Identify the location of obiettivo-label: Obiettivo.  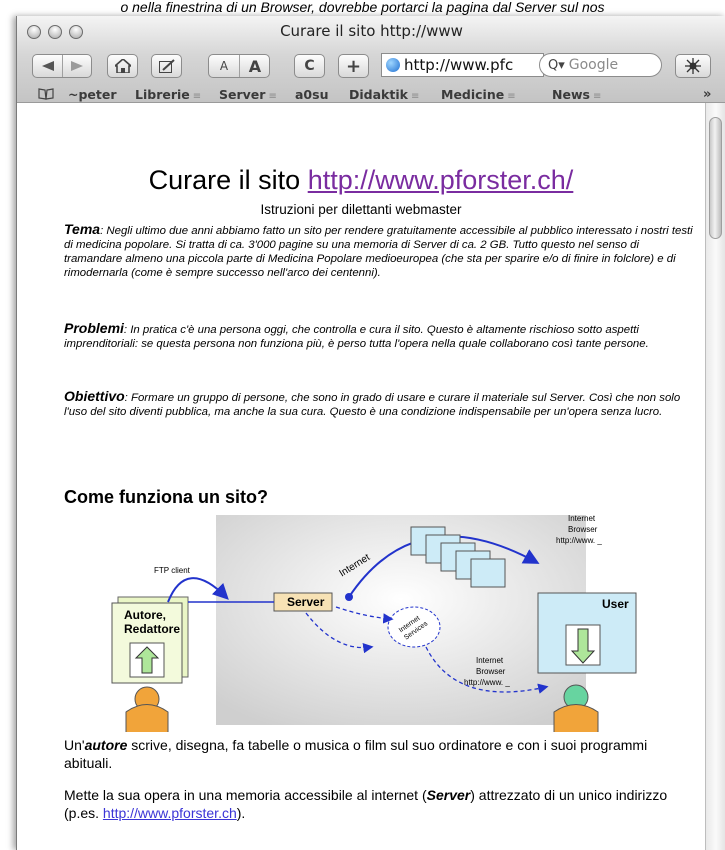
(94, 396).